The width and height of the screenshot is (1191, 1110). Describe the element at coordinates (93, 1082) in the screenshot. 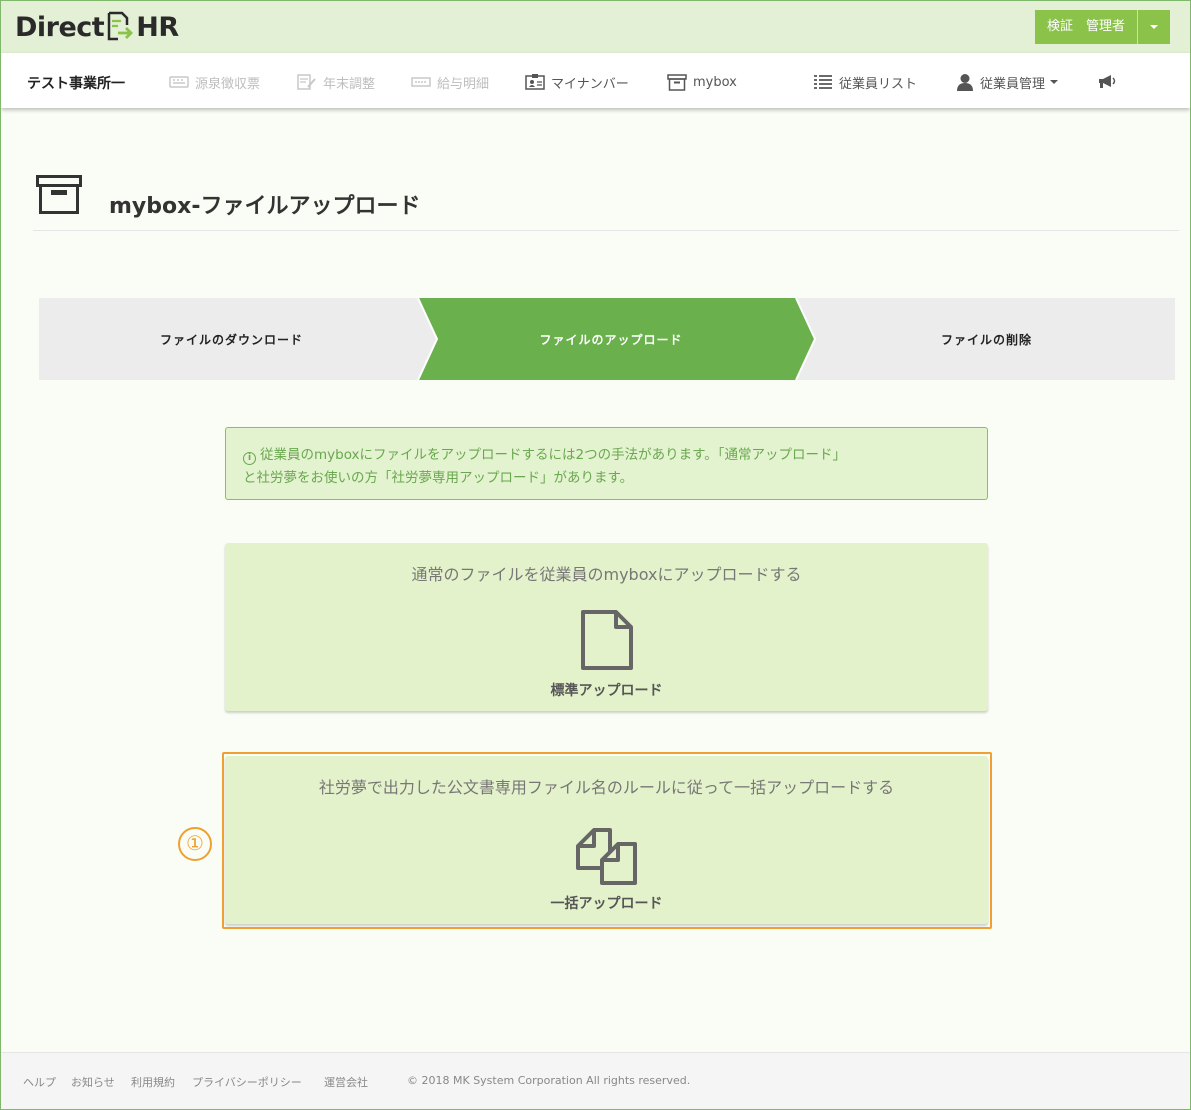

I see `footer-link-news: お知らせ` at that location.